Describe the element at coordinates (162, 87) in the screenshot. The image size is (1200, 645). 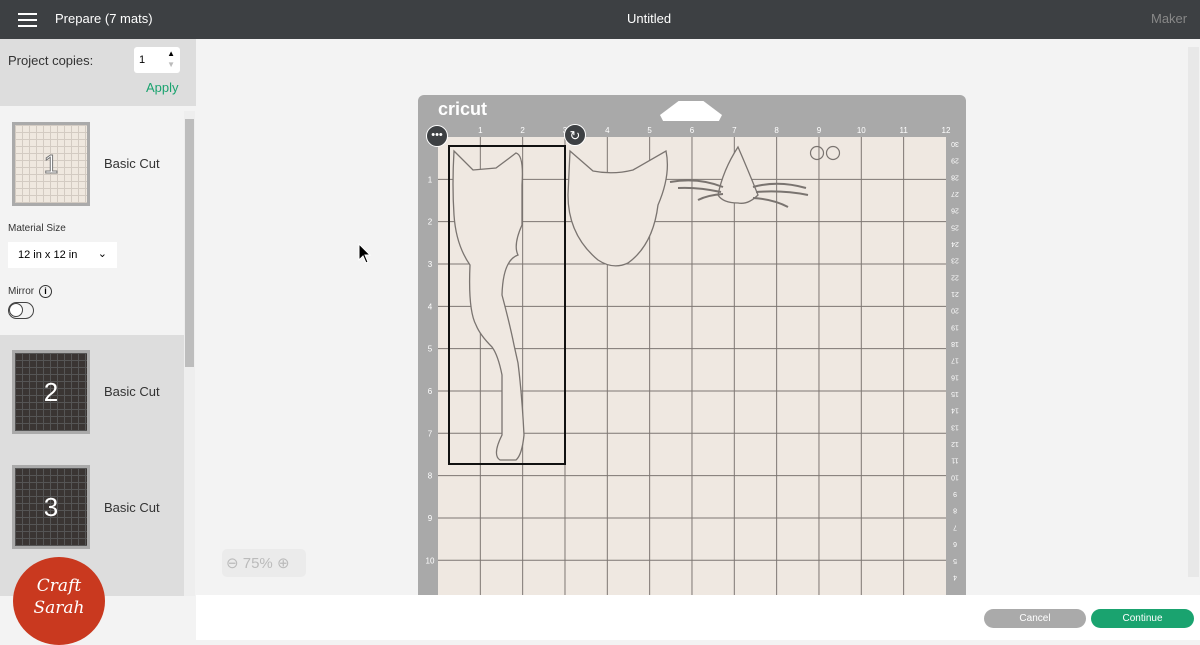
I see `apply-button: Apply` at that location.